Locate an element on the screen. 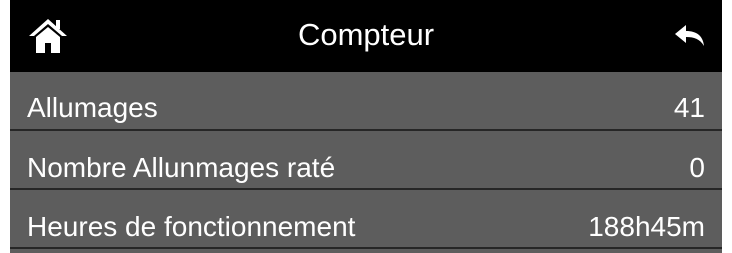  counter-label: Nombre Allunmages raté is located at coordinates (181, 167).